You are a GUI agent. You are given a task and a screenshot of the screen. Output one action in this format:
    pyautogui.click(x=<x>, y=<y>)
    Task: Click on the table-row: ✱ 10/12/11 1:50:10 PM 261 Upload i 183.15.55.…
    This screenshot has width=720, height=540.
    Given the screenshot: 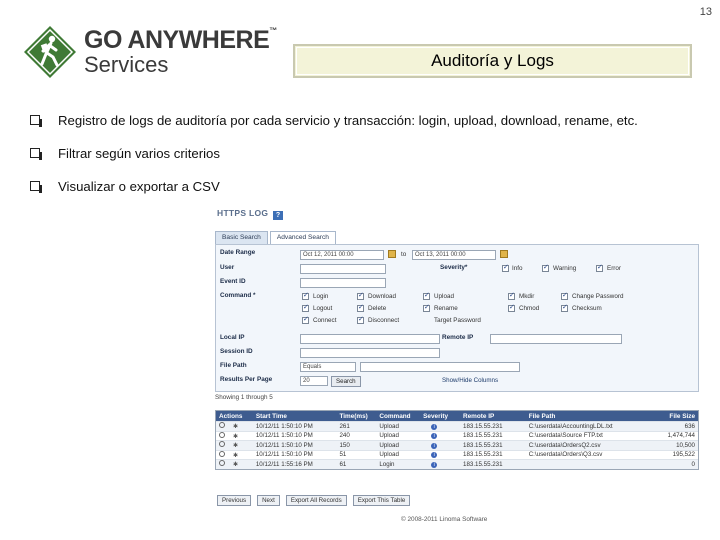 What is the action you would take?
    pyautogui.click(x=457, y=426)
    